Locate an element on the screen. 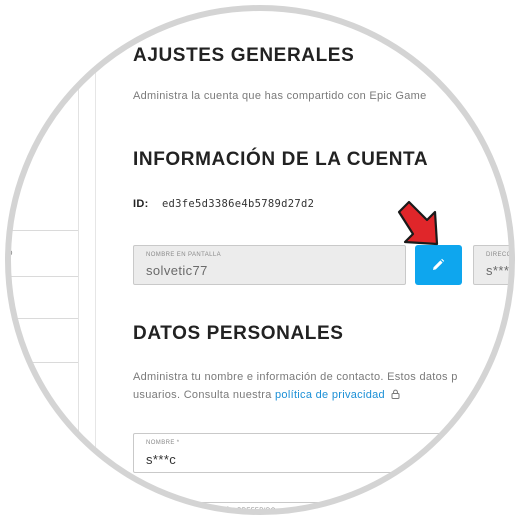  arrow-annotation-icon is located at coordinates (418, 223).